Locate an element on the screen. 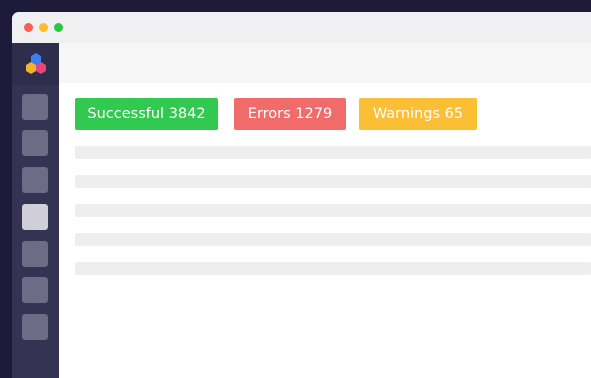 Image resolution: width=591 pixels, height=378 pixels. sidebar is located at coordinates (35, 210).